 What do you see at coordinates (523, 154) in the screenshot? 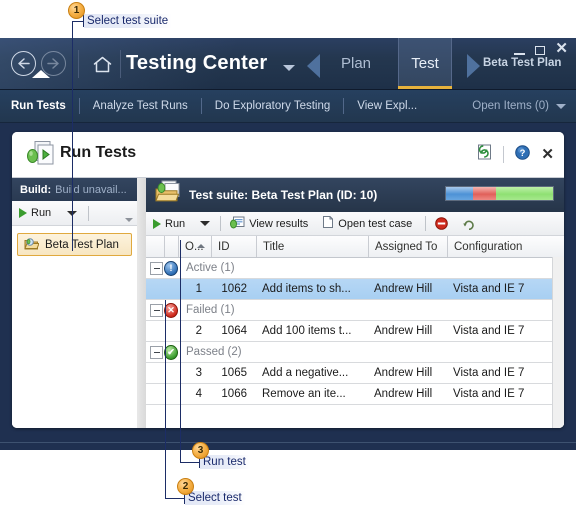
I see `help-icon: ?` at bounding box center [523, 154].